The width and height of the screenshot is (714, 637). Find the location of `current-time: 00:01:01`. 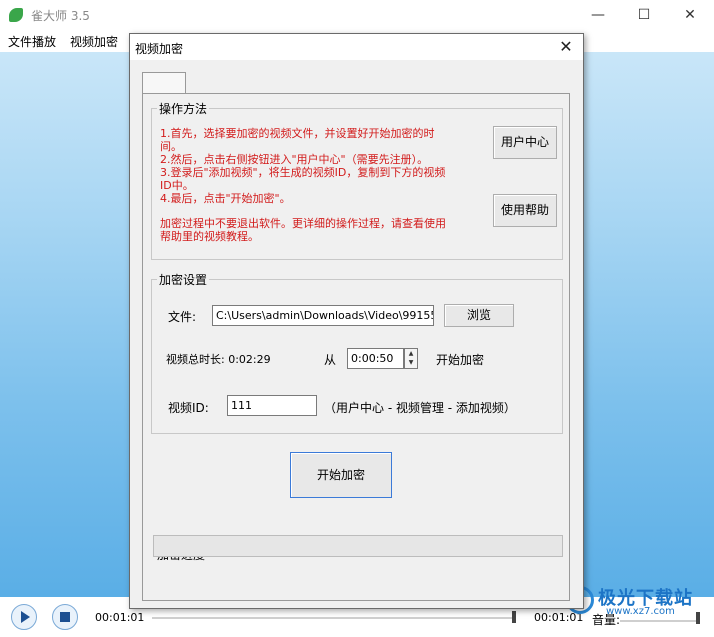

current-time: 00:01:01 is located at coordinates (120, 617).